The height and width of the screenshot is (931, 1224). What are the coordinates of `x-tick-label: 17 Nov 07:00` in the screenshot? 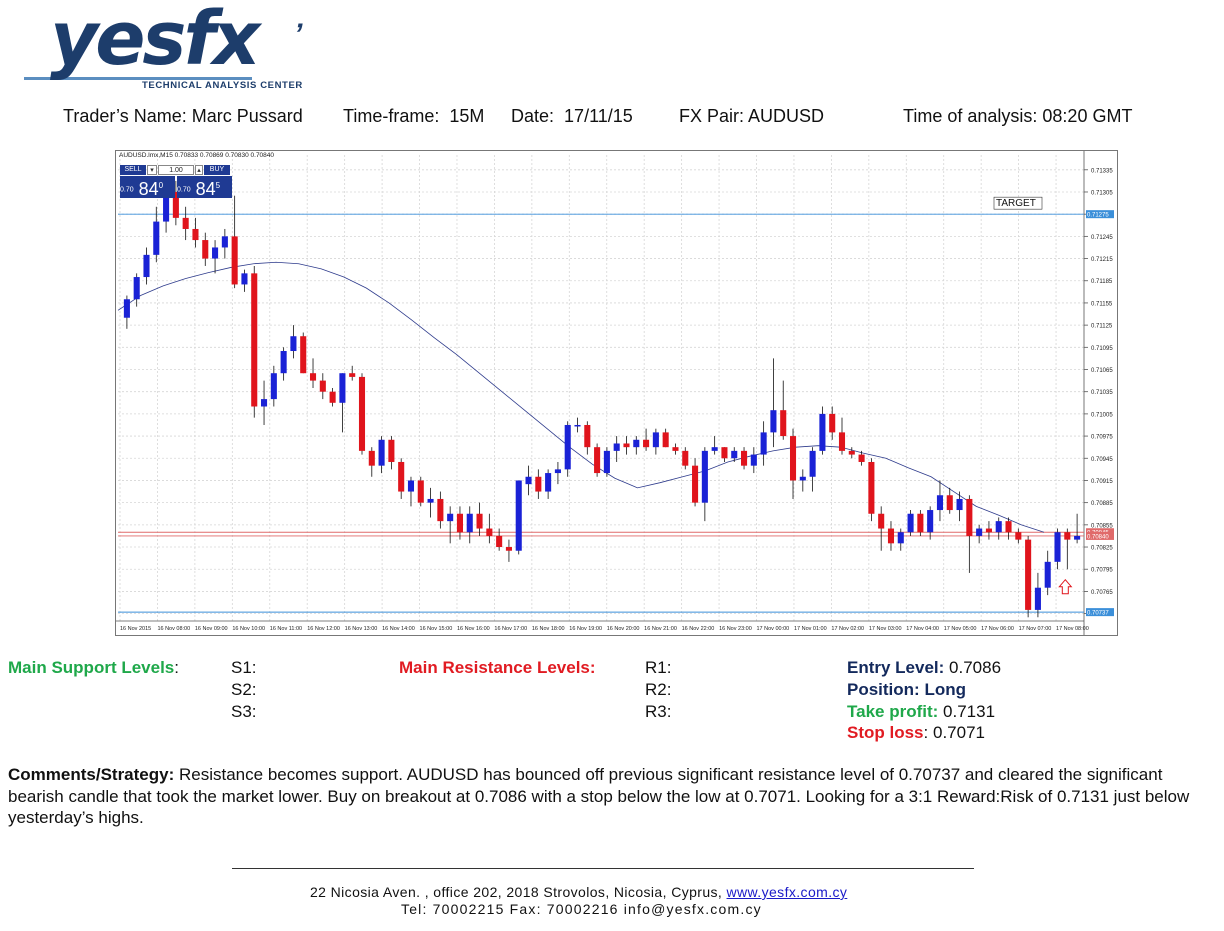 It's located at (1035, 629).